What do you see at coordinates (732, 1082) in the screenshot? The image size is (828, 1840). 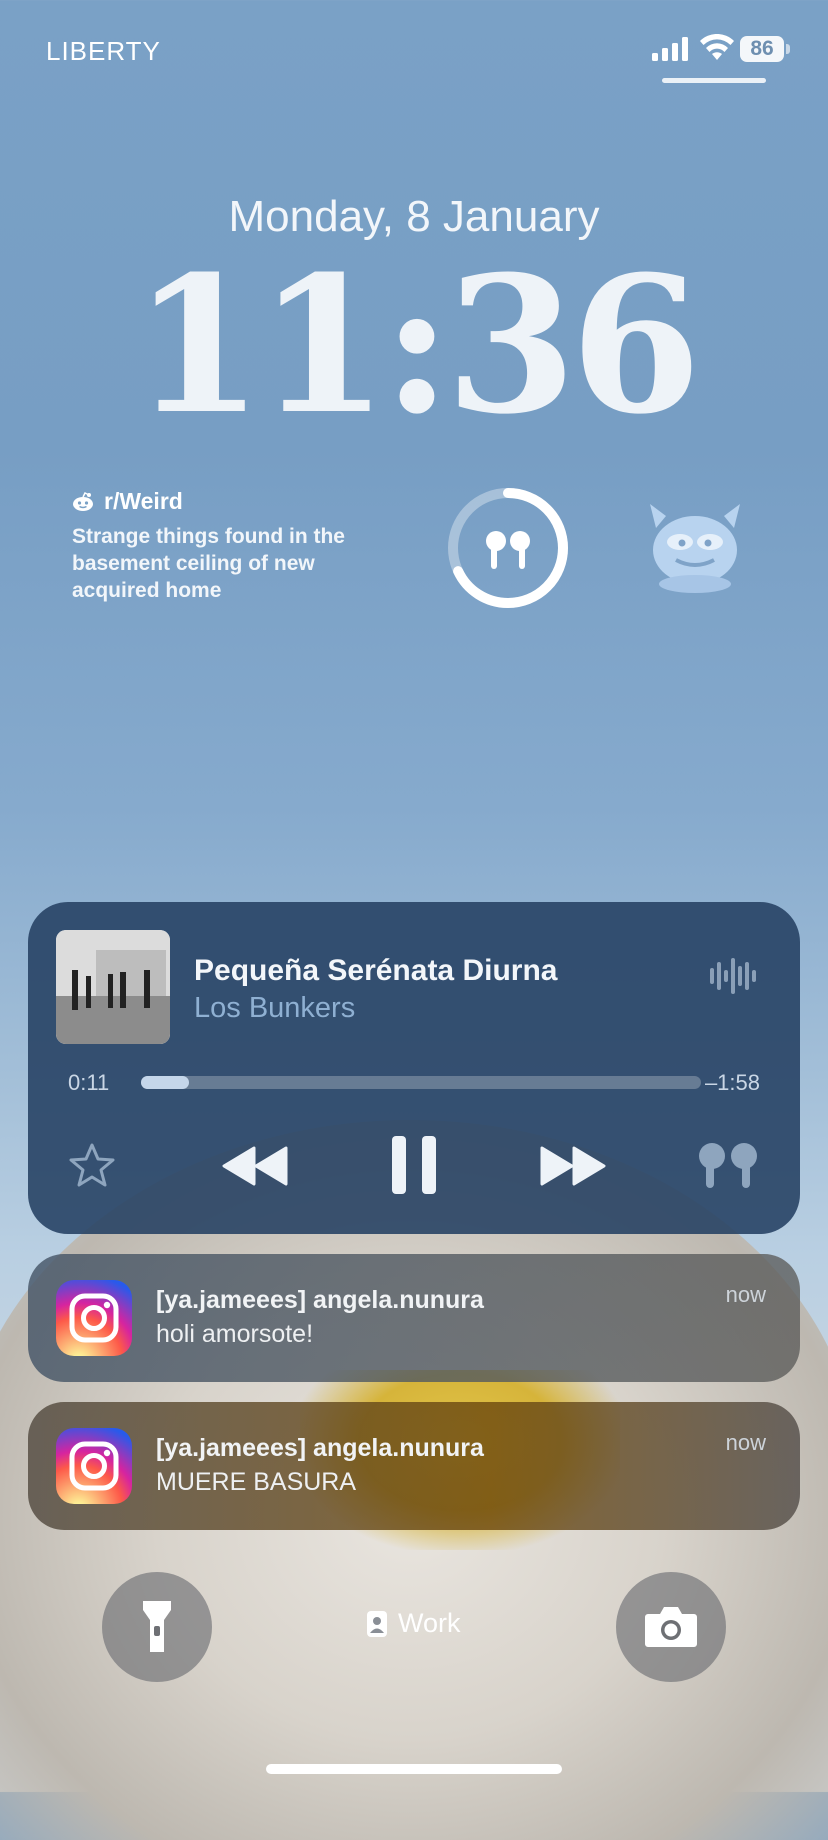 I see `remaining-time: –1:58` at bounding box center [732, 1082].